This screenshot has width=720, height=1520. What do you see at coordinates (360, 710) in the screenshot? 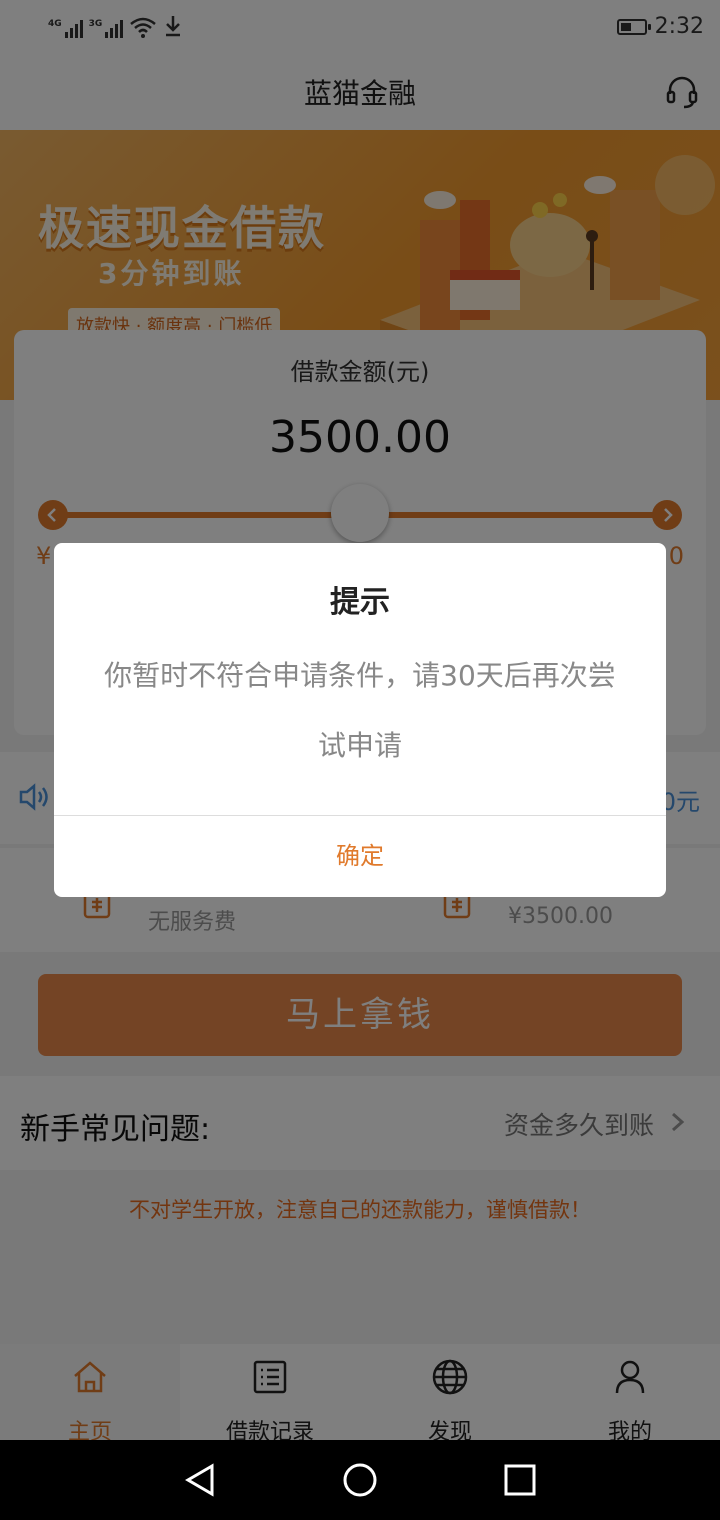
I see `dialog-message: 你暂时不符合申请条件，请30天后再次尝试申请` at bounding box center [360, 710].